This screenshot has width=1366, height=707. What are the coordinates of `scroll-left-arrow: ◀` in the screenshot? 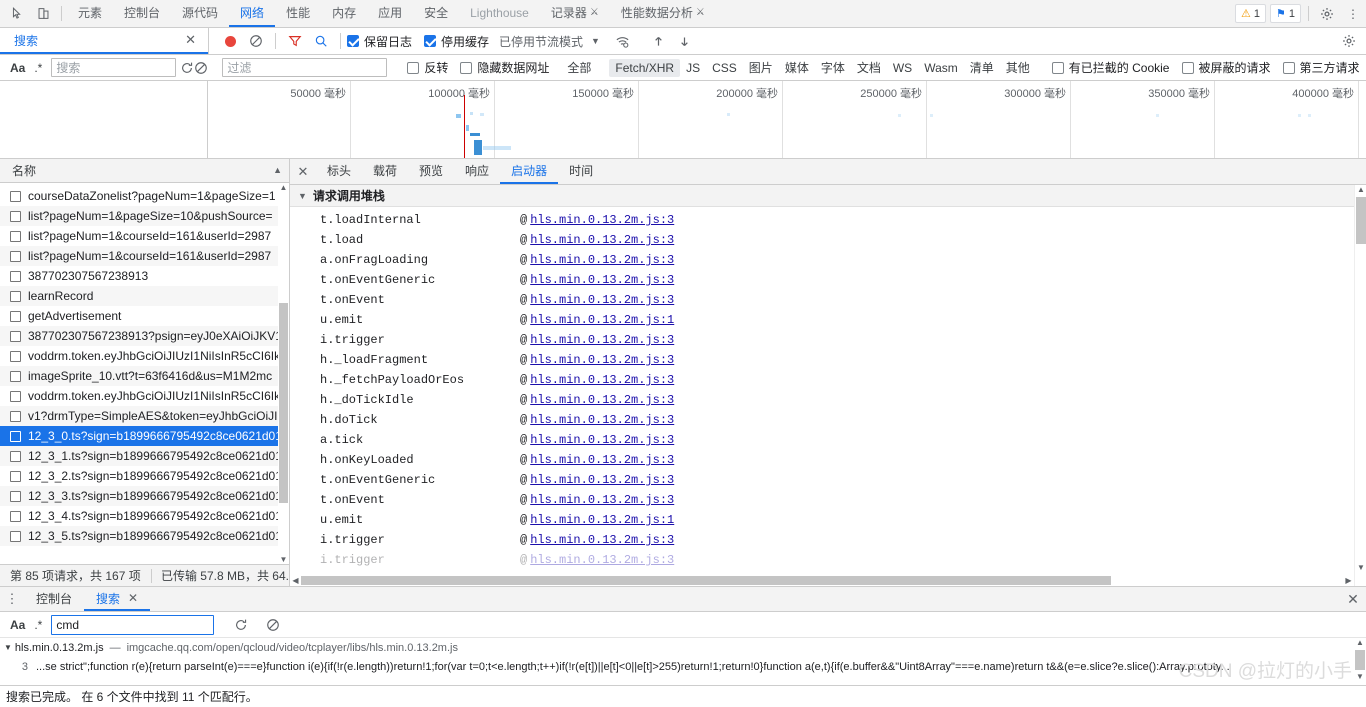 It's located at (295, 580).